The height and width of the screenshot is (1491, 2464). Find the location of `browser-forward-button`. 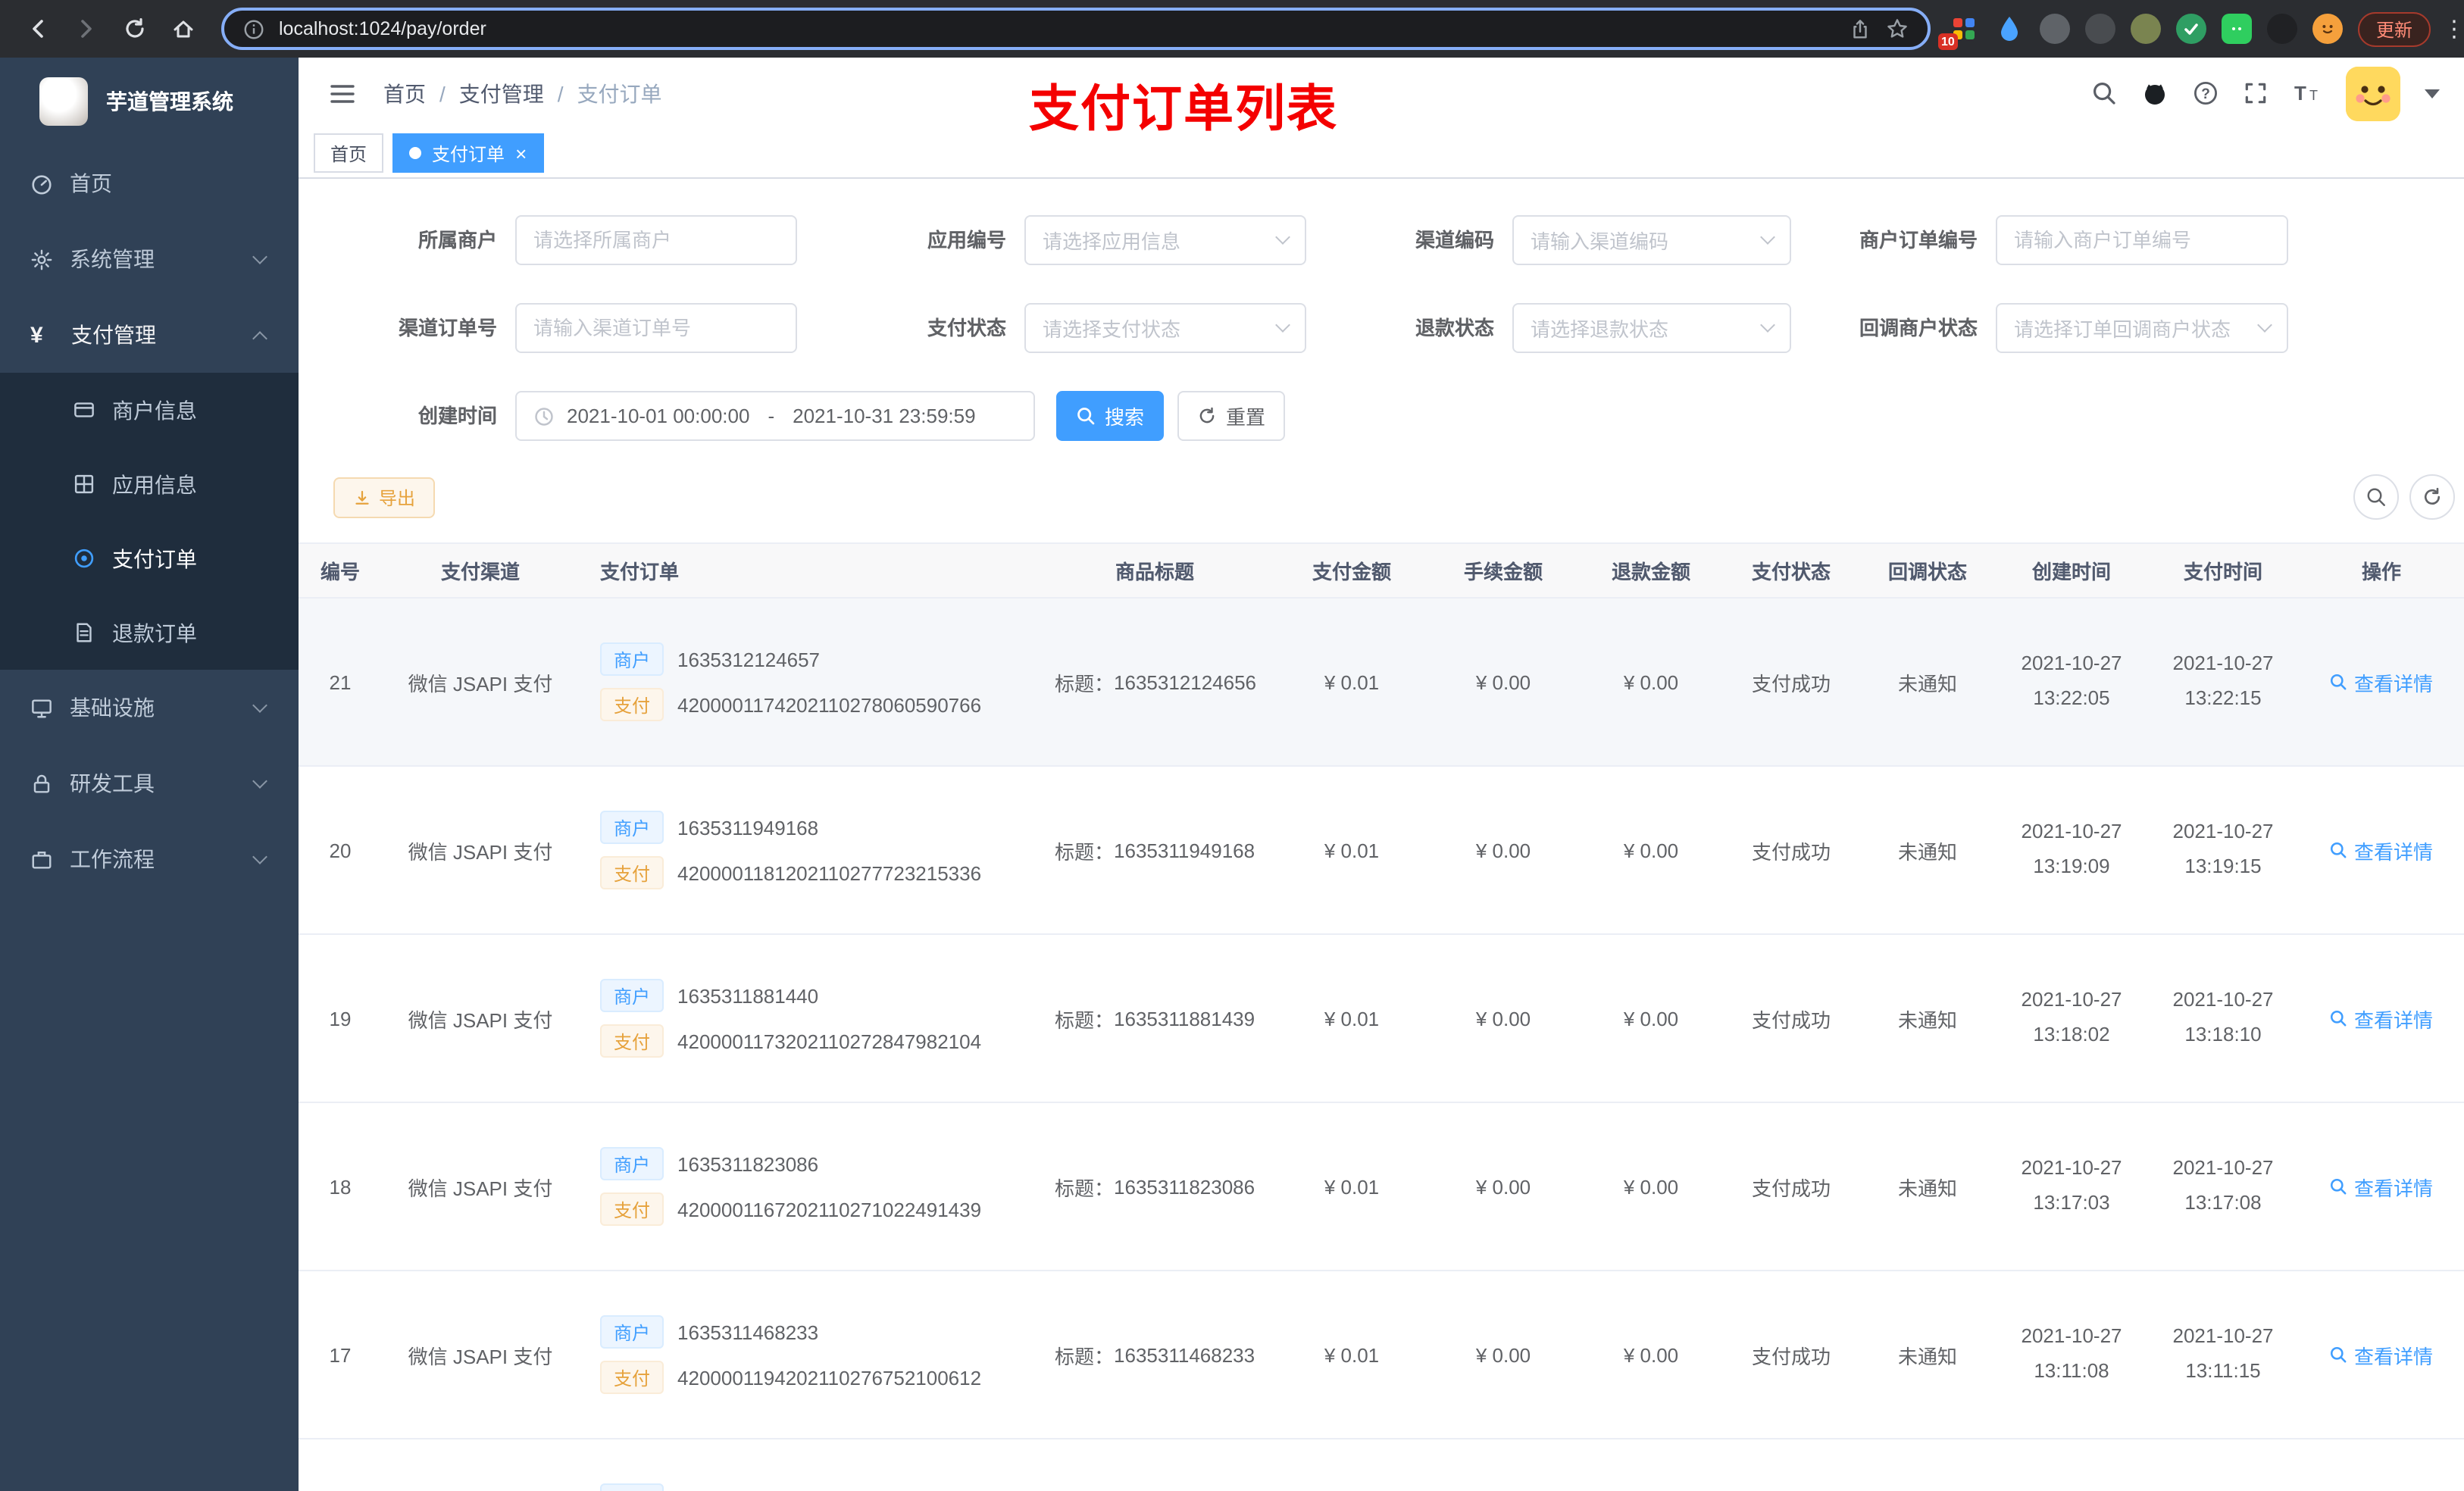

browser-forward-button is located at coordinates (86, 29).